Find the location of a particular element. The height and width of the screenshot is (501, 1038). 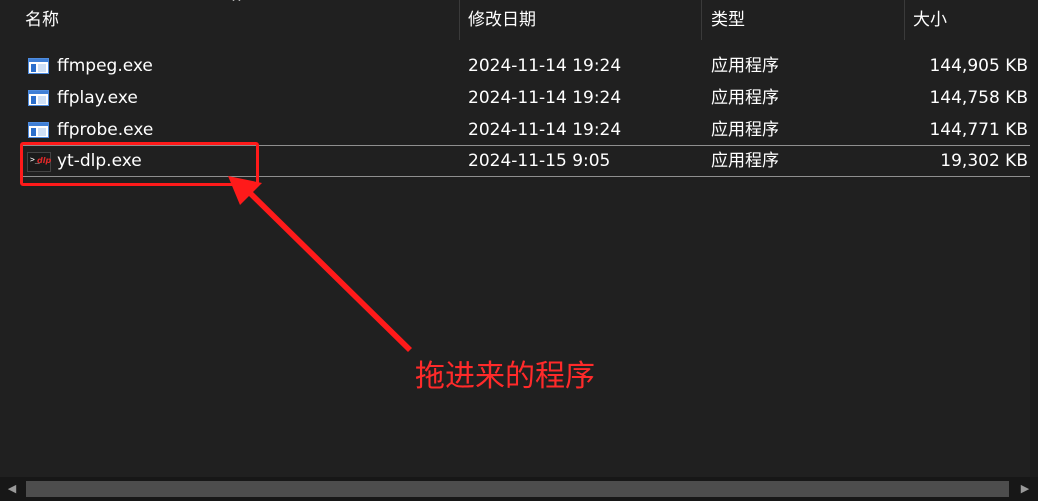

file-size: 19,302 KB is located at coordinates (984, 161).